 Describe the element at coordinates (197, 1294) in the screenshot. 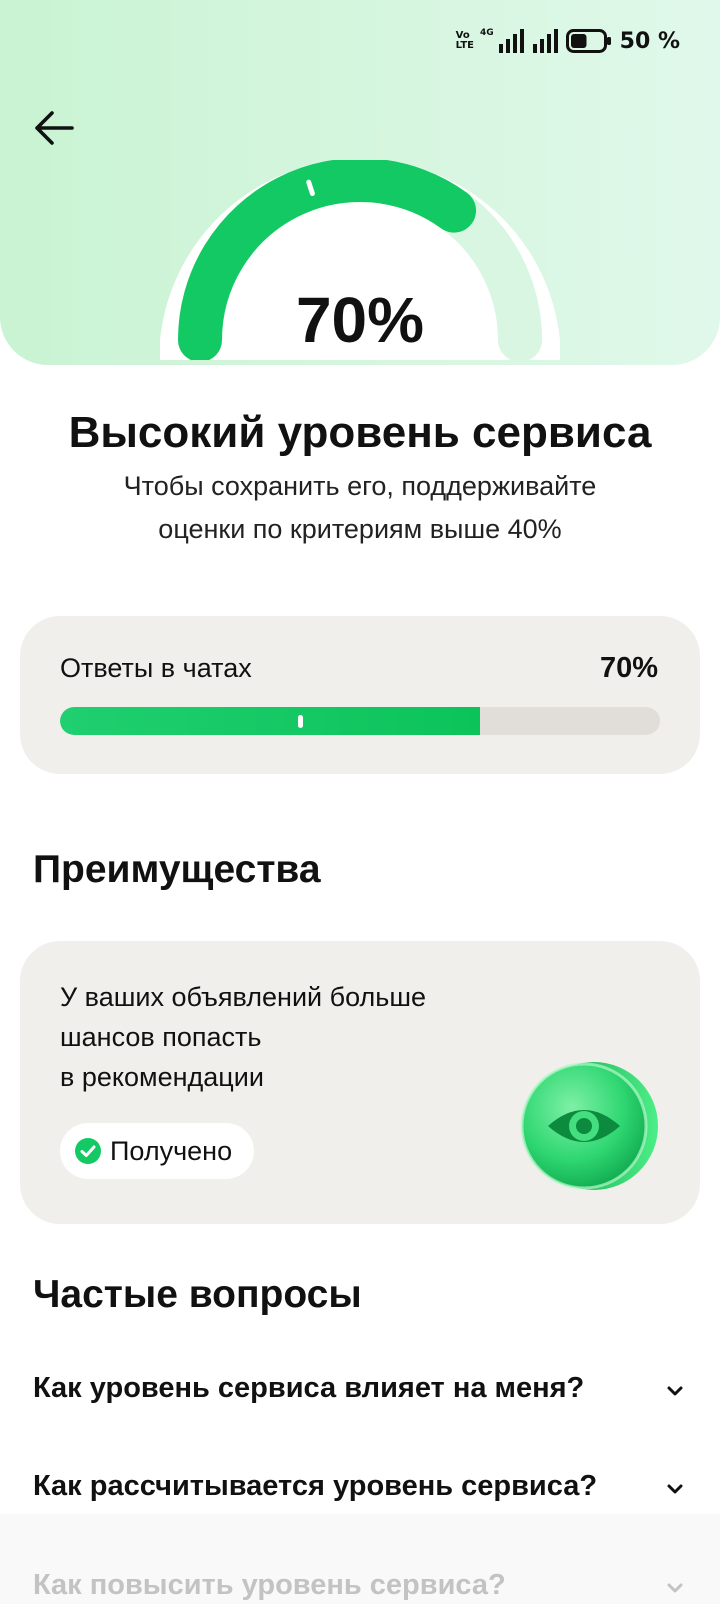

I see `faq-title: Частые вопросы` at that location.